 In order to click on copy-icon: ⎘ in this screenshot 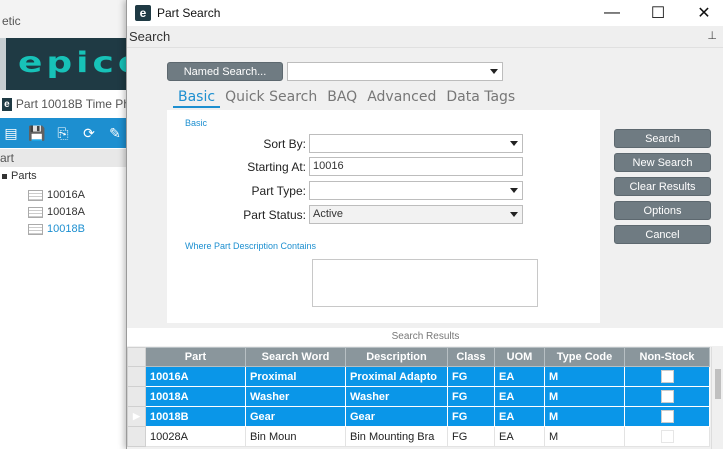, I will do `click(63, 133)`.